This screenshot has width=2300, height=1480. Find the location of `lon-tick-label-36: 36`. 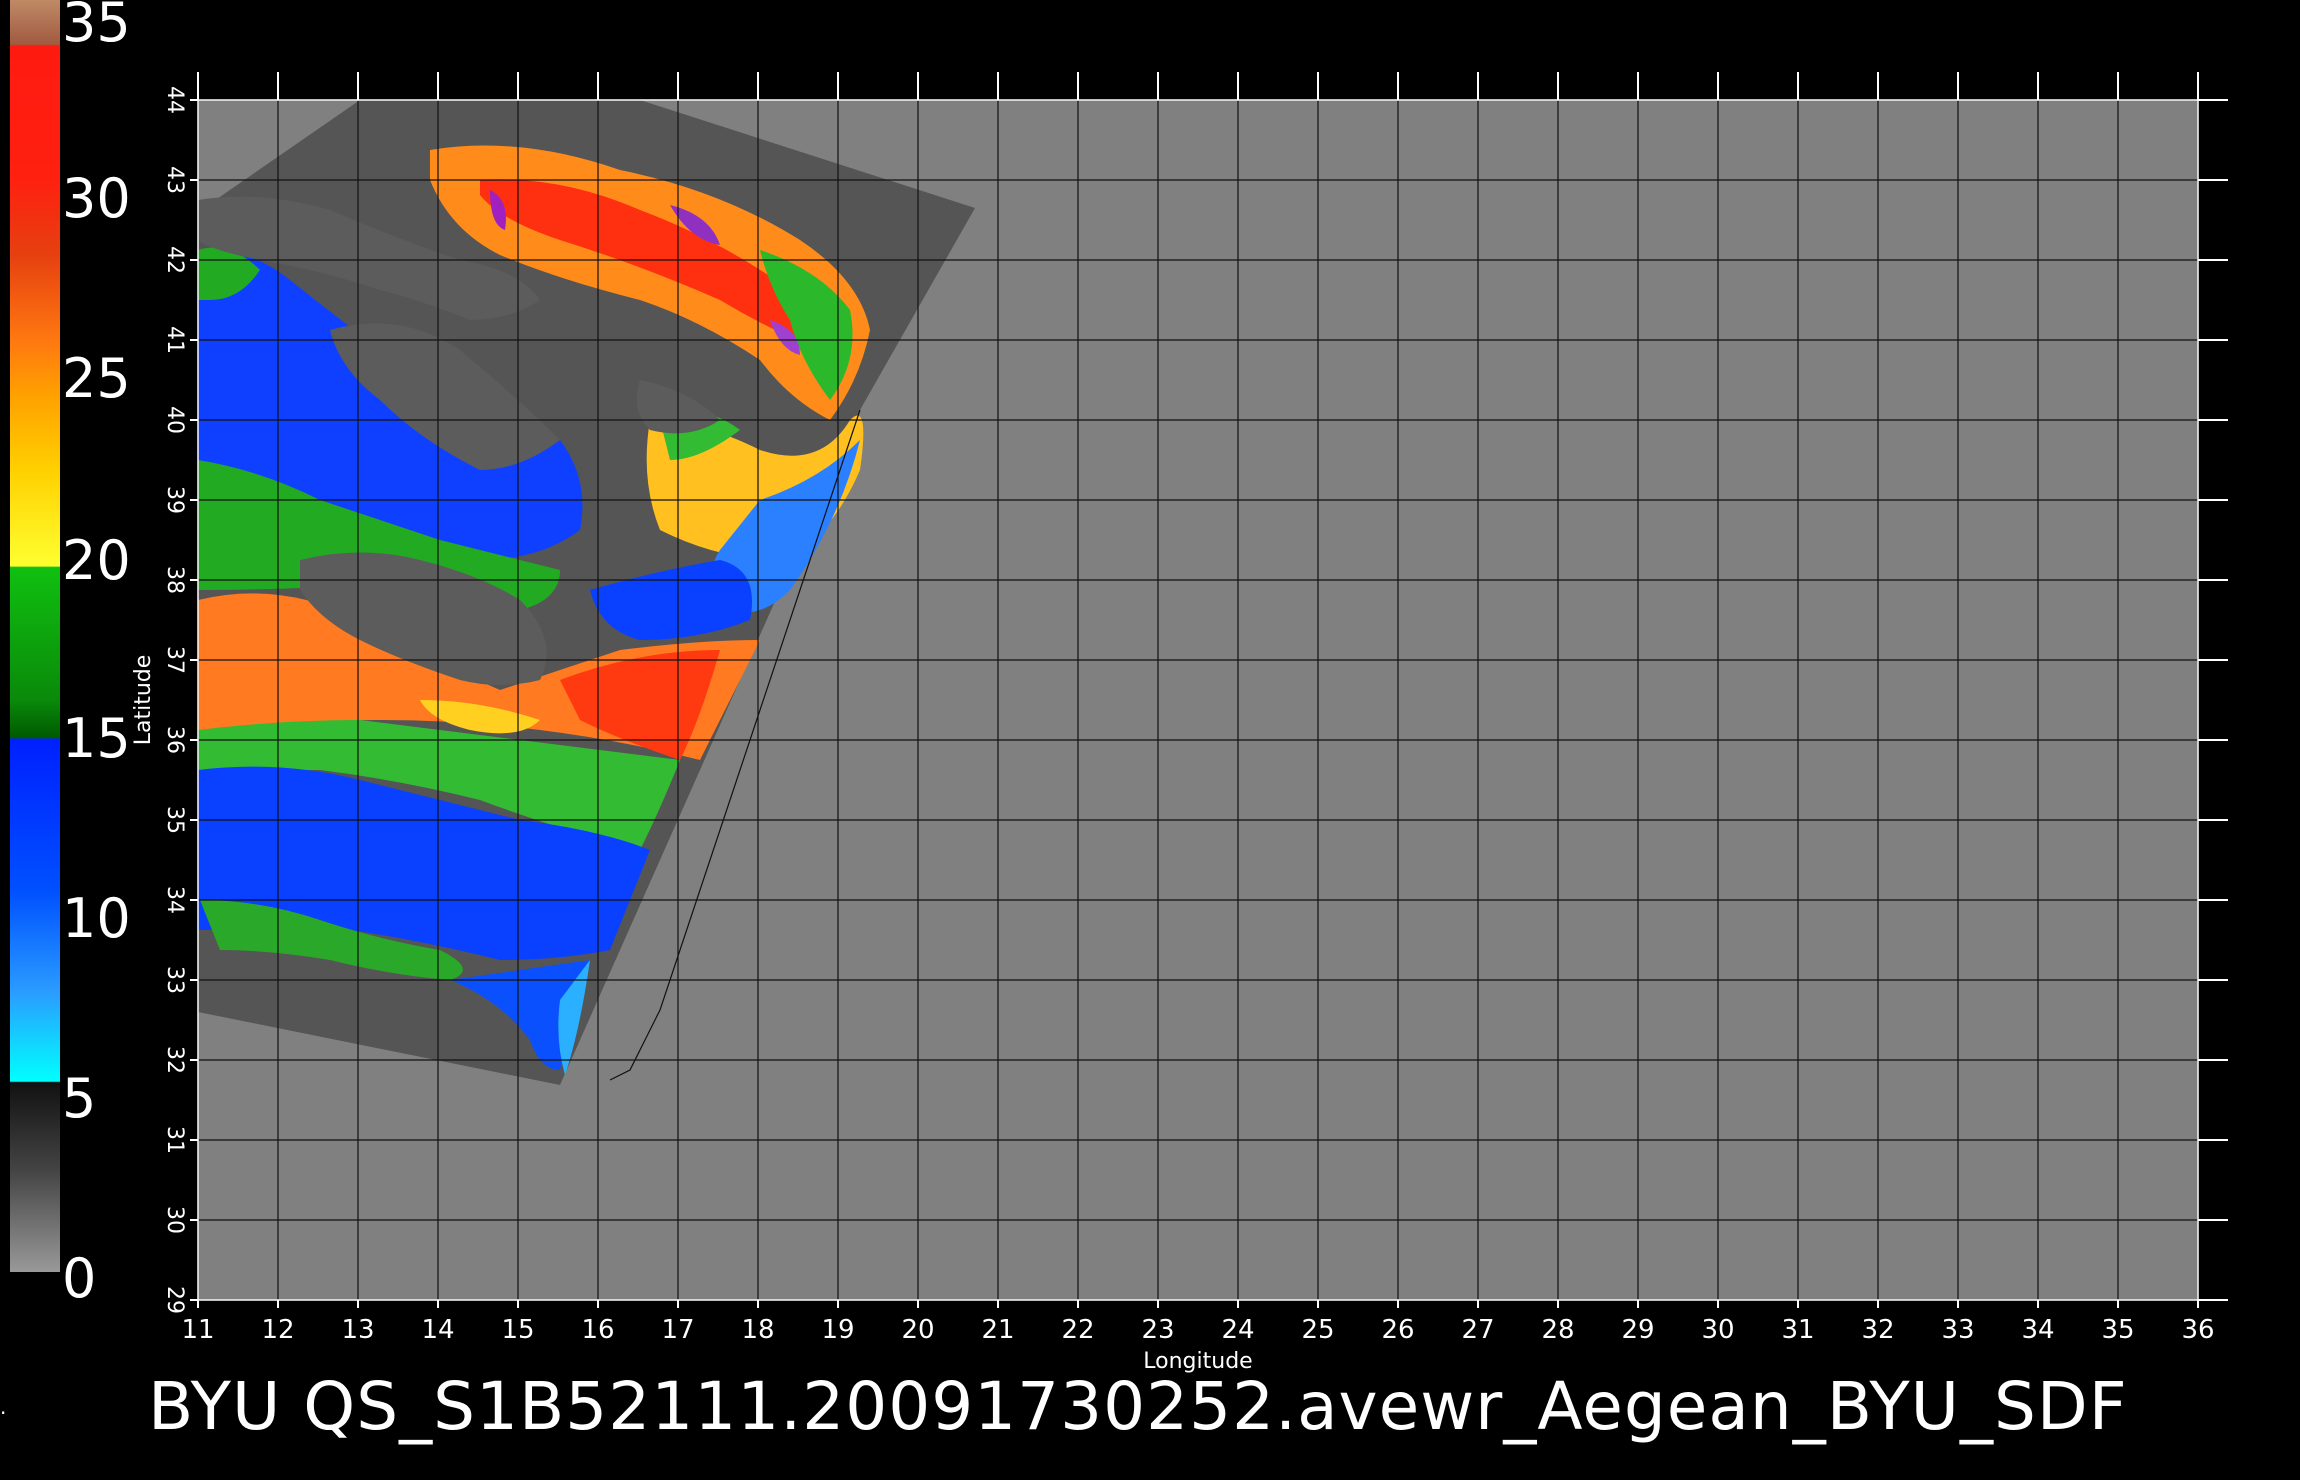

lon-tick-label-36: 36 is located at coordinates (2197, 1330).